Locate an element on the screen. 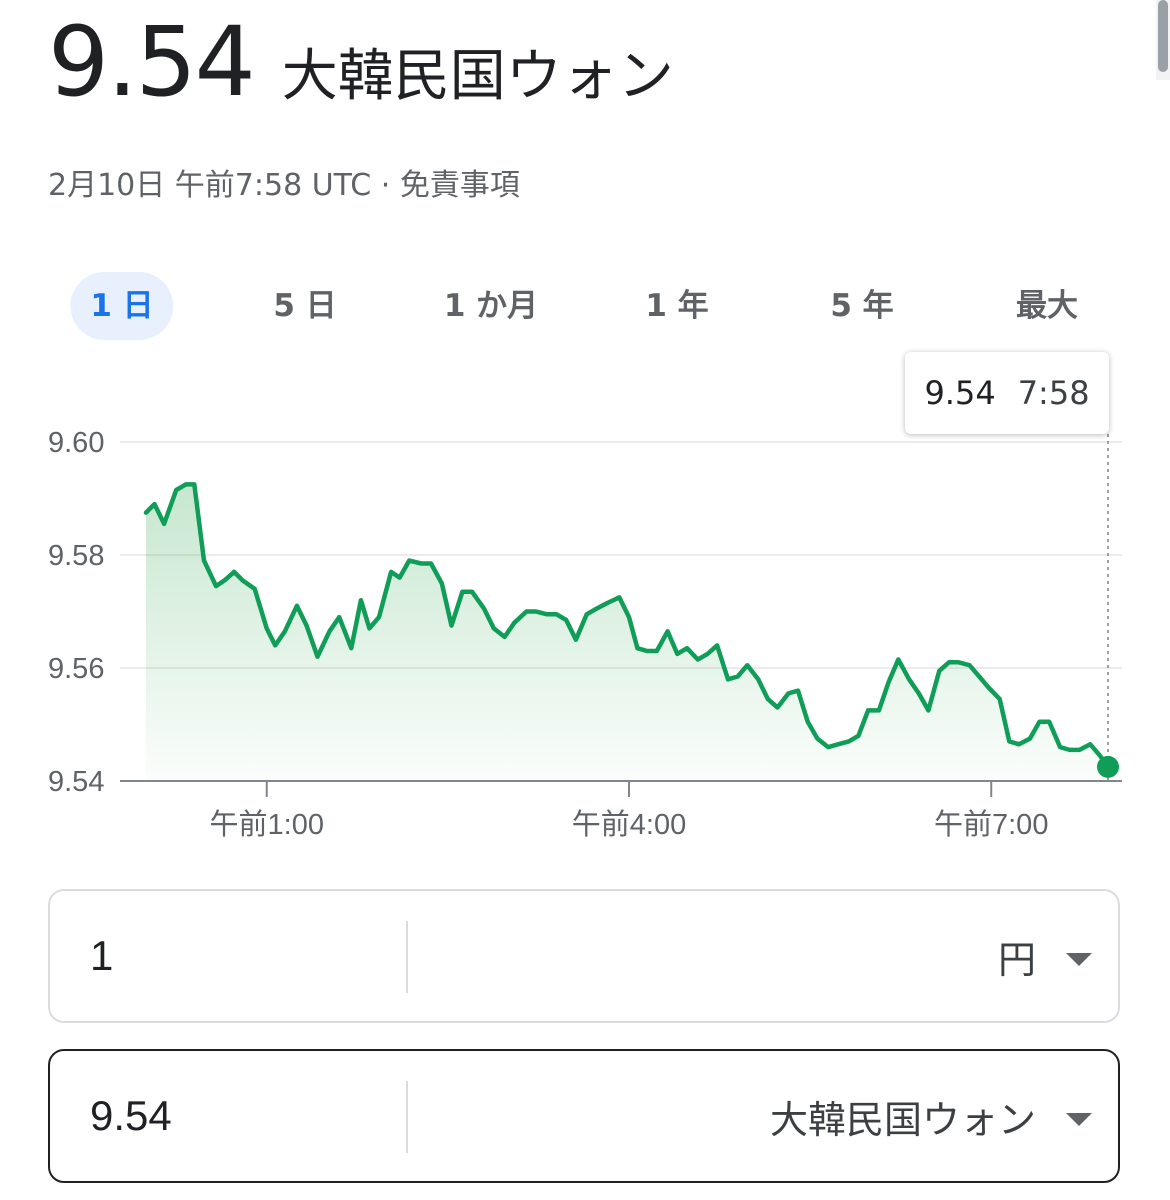  from-currency-select: 円 is located at coordinates (1045, 956).